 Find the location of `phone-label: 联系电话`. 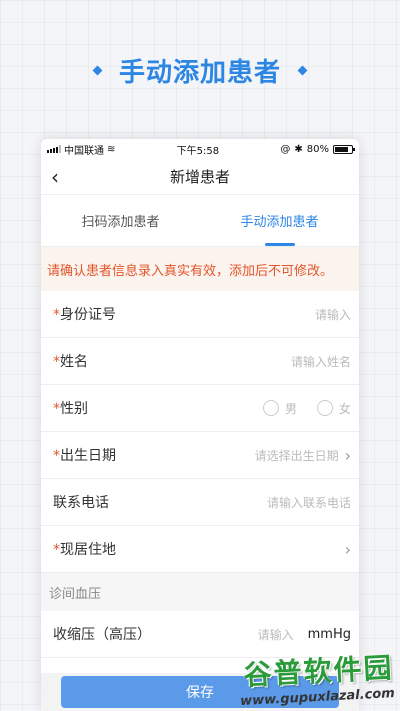

phone-label: 联系电话 is located at coordinates (81, 503).